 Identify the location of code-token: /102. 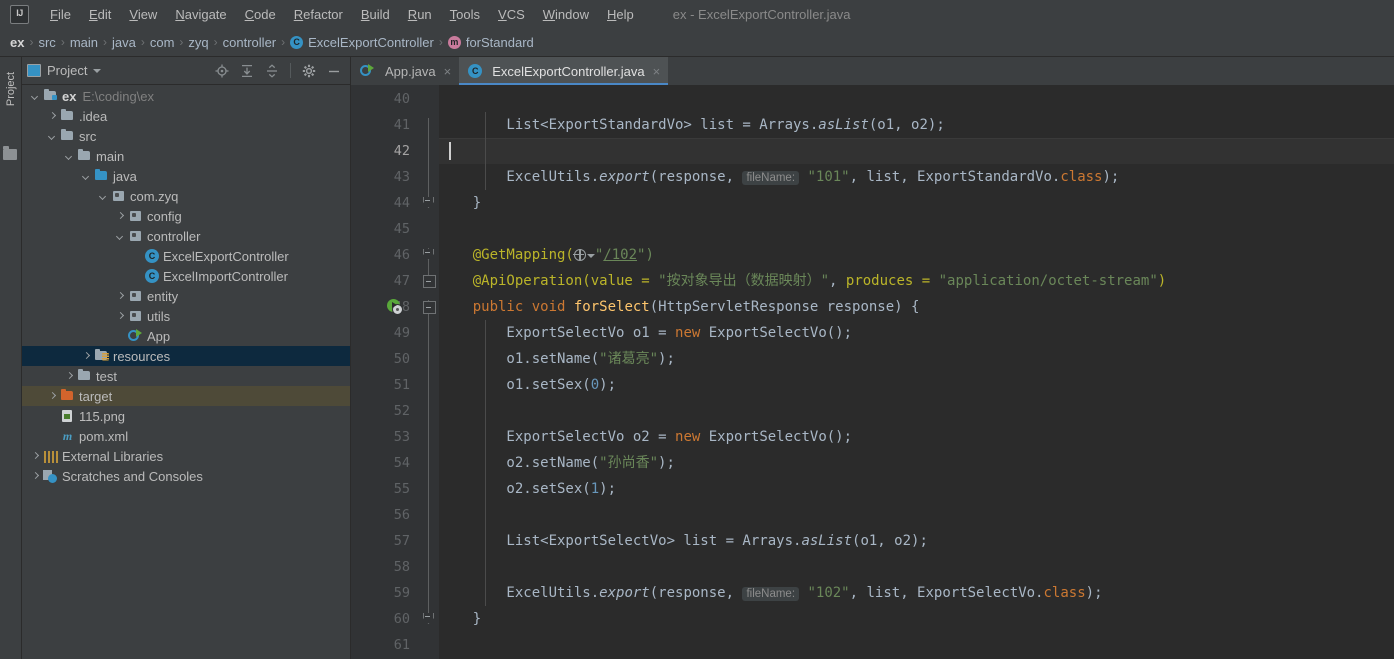
(620, 255).